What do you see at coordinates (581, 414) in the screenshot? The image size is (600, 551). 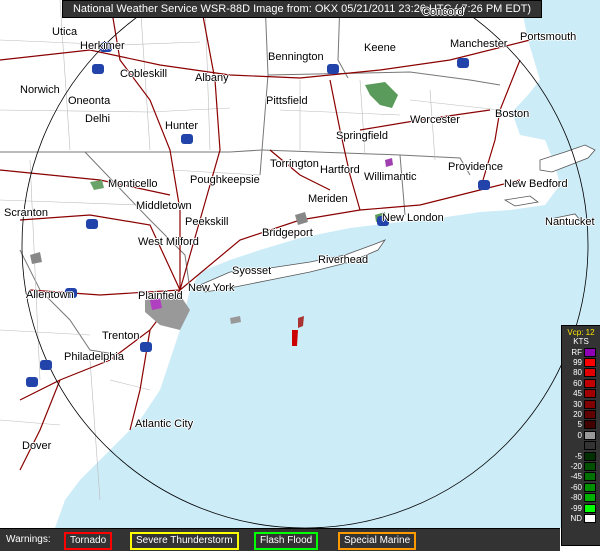 I see `legend-row: 20` at bounding box center [581, 414].